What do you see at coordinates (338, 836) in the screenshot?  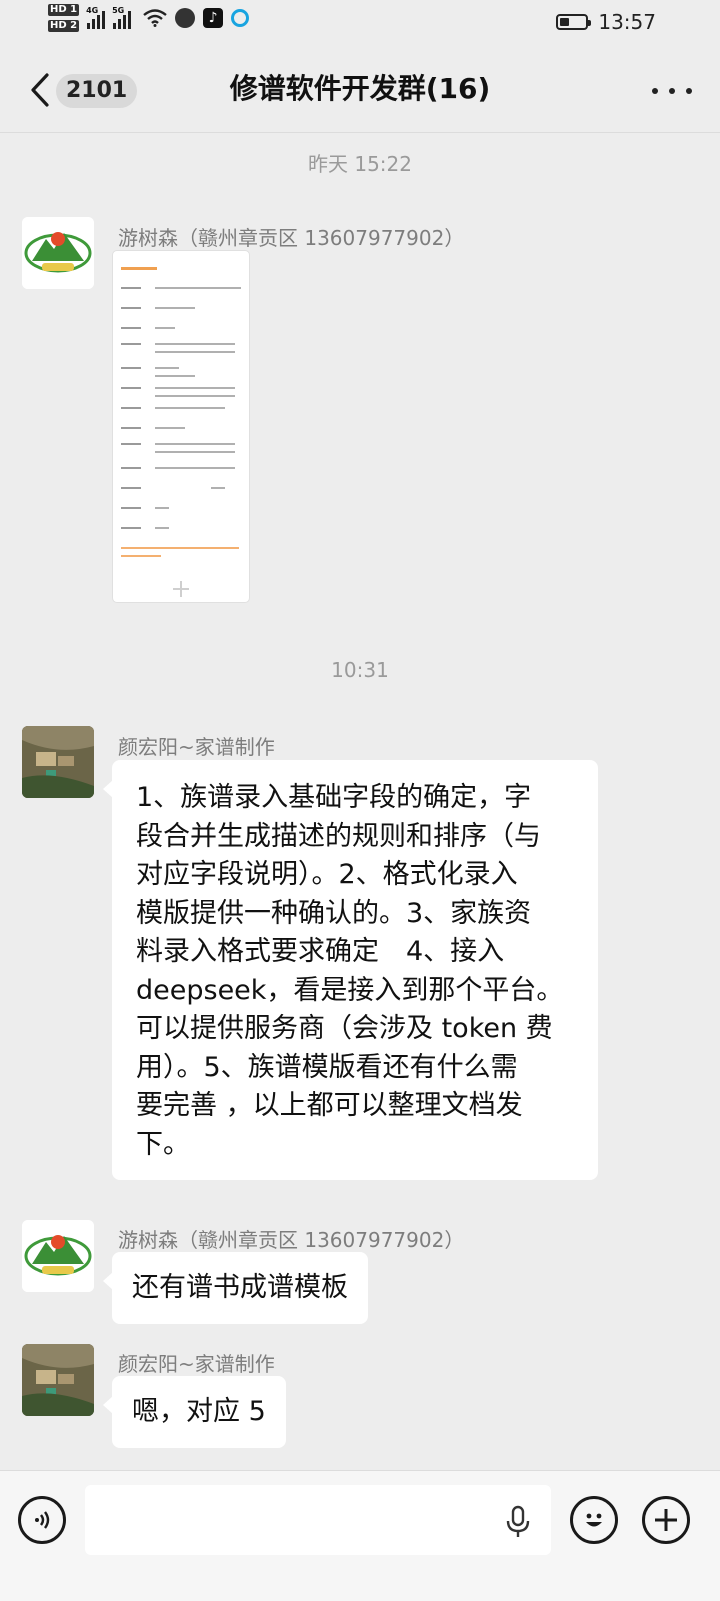 I see `message-line: 段合并生成描述的规则和排序（与` at bounding box center [338, 836].